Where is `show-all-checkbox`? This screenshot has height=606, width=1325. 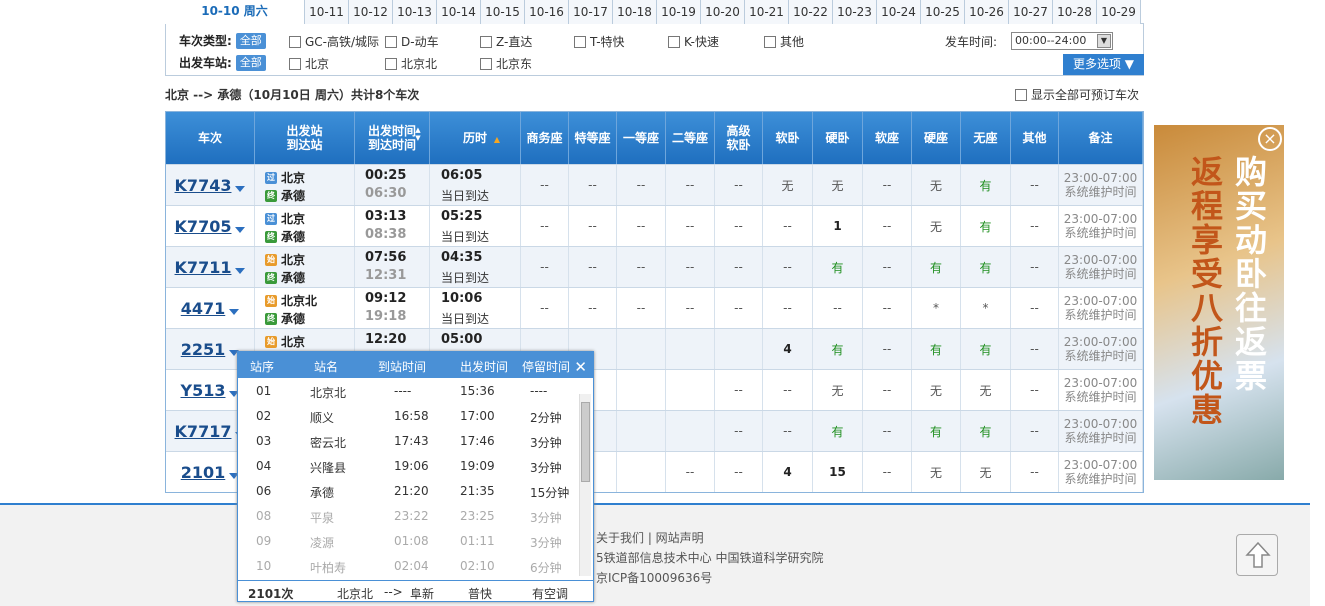 show-all-checkbox is located at coordinates (1021, 94).